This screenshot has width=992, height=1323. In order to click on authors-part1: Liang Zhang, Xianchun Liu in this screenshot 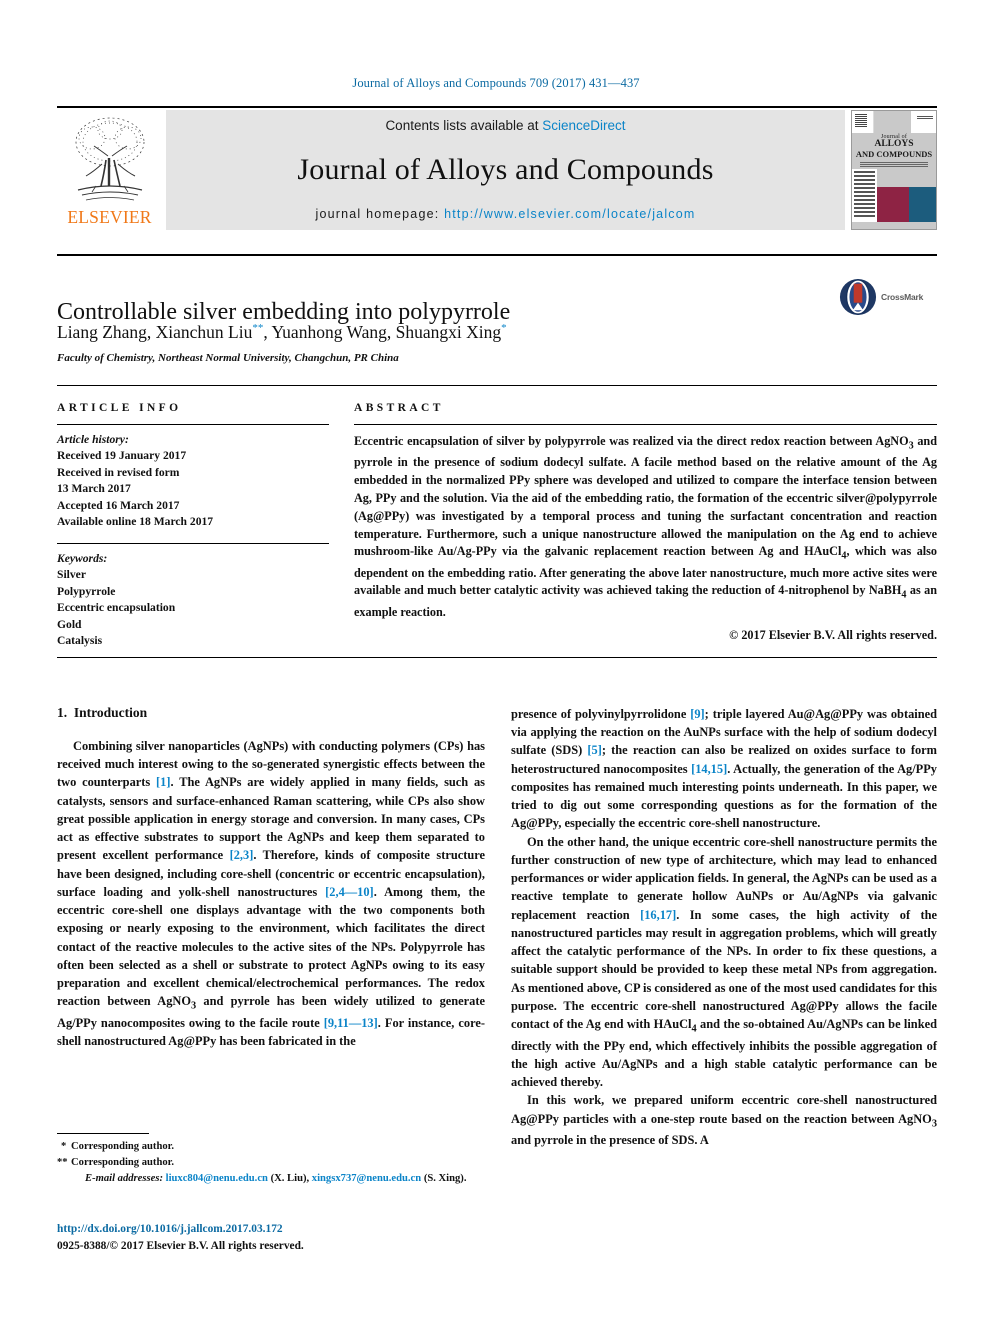, I will do `click(155, 332)`.